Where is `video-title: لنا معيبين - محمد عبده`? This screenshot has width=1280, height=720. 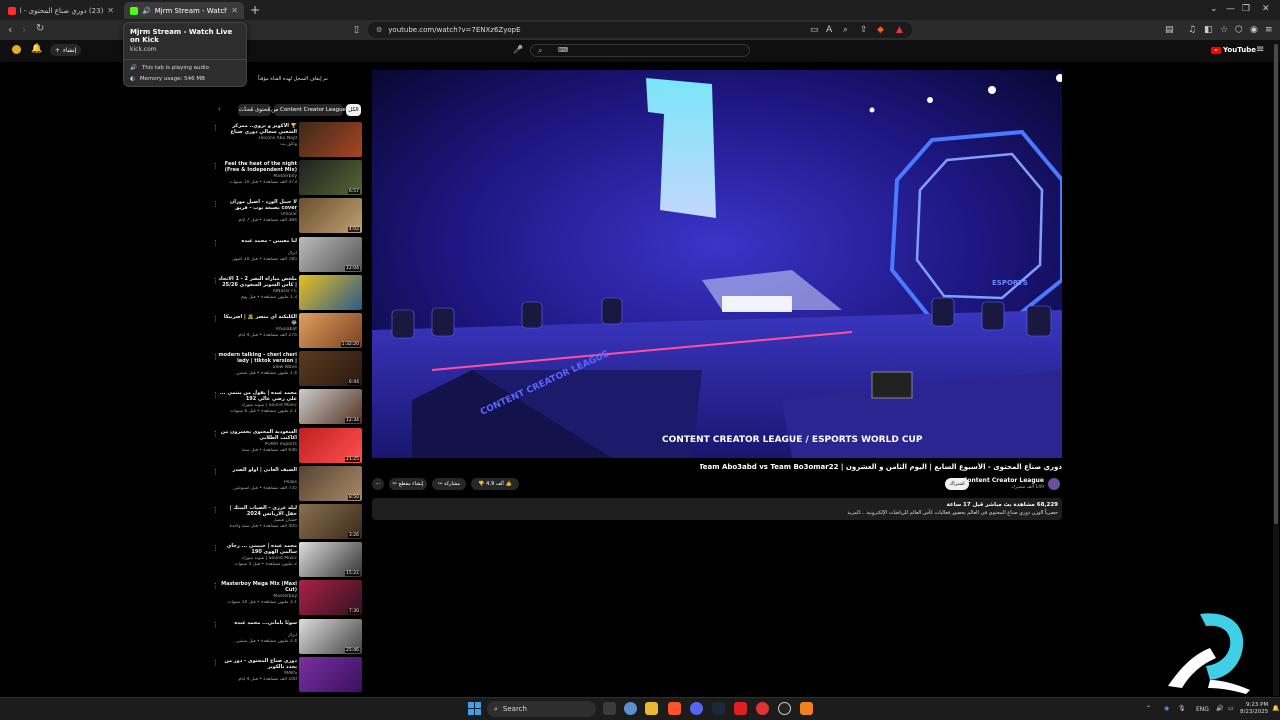 video-title: لنا معيبين - محمد عبده is located at coordinates (257, 241).